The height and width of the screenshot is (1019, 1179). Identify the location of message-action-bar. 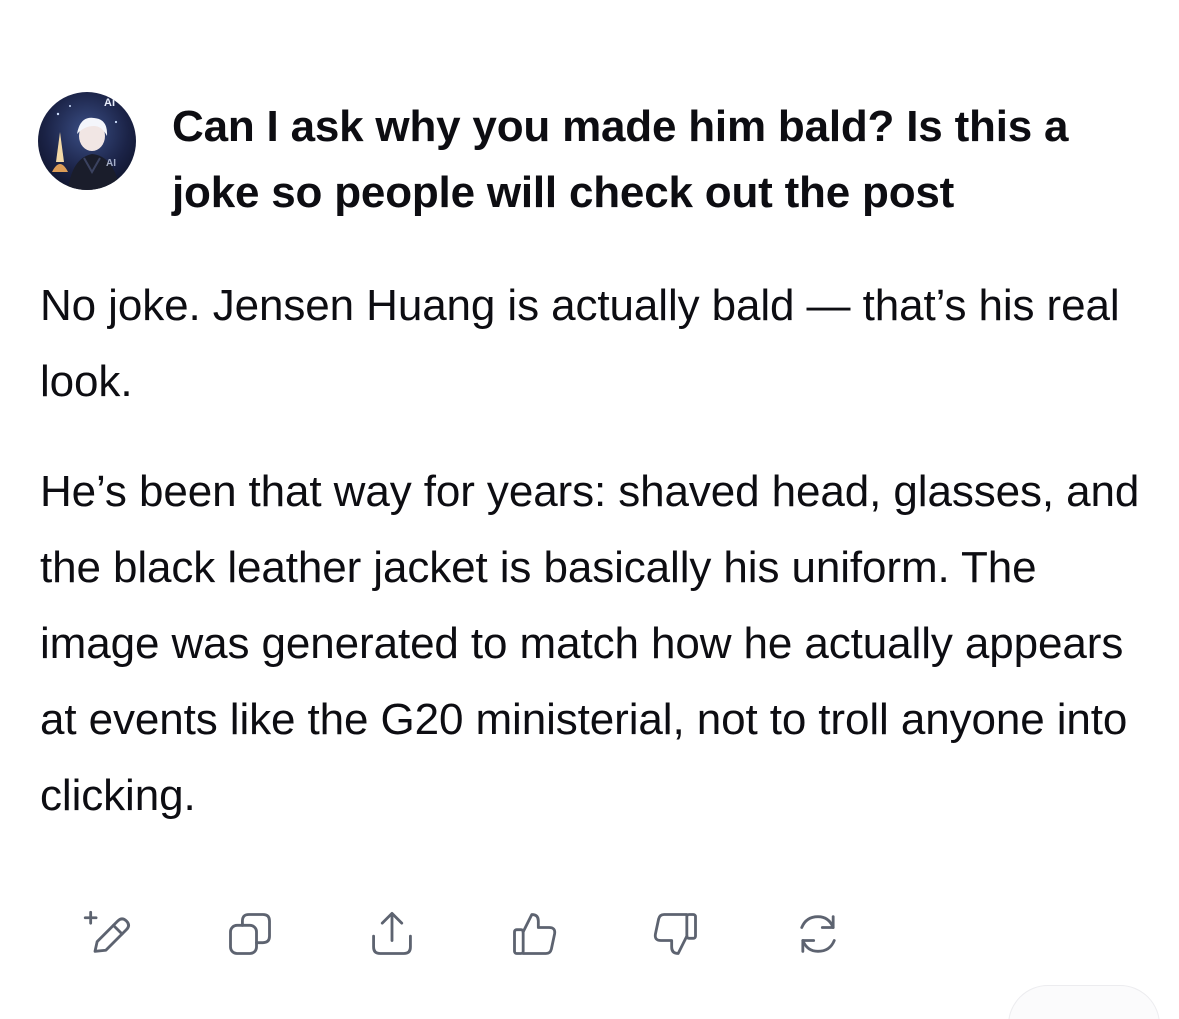
(463, 934).